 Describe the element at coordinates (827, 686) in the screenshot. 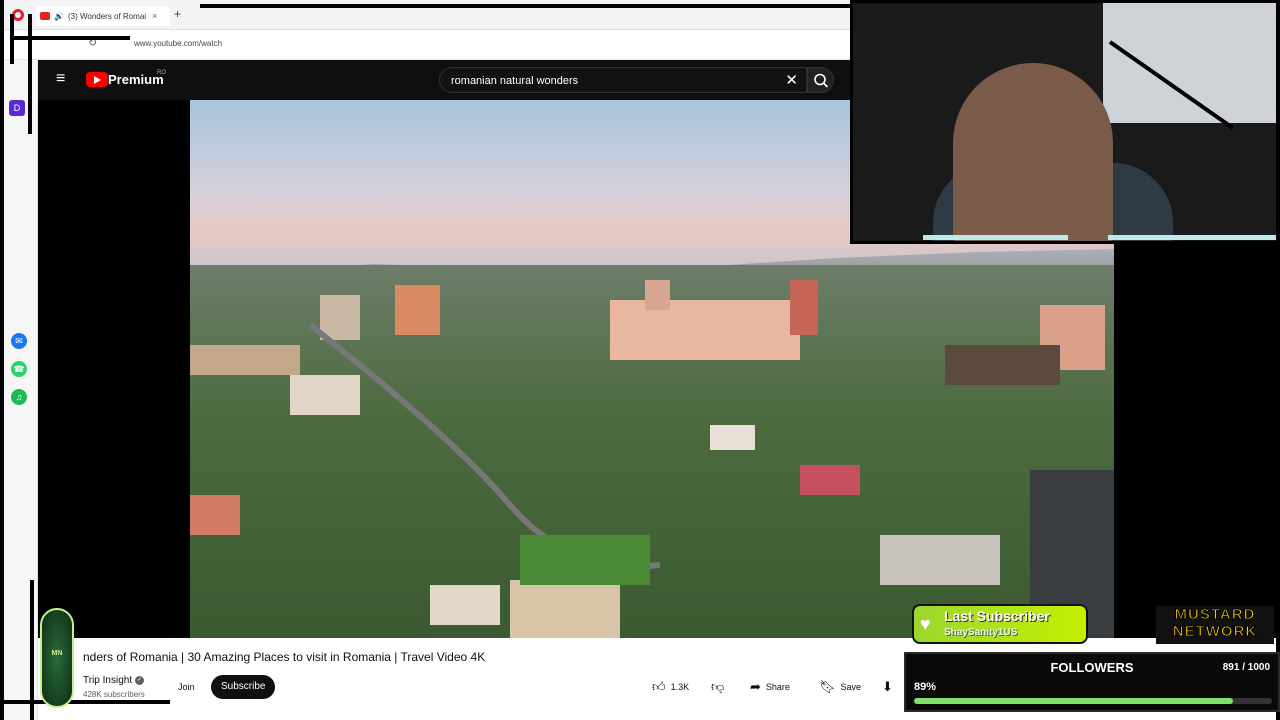

I see `bookmark-icon: 🔖︎` at that location.